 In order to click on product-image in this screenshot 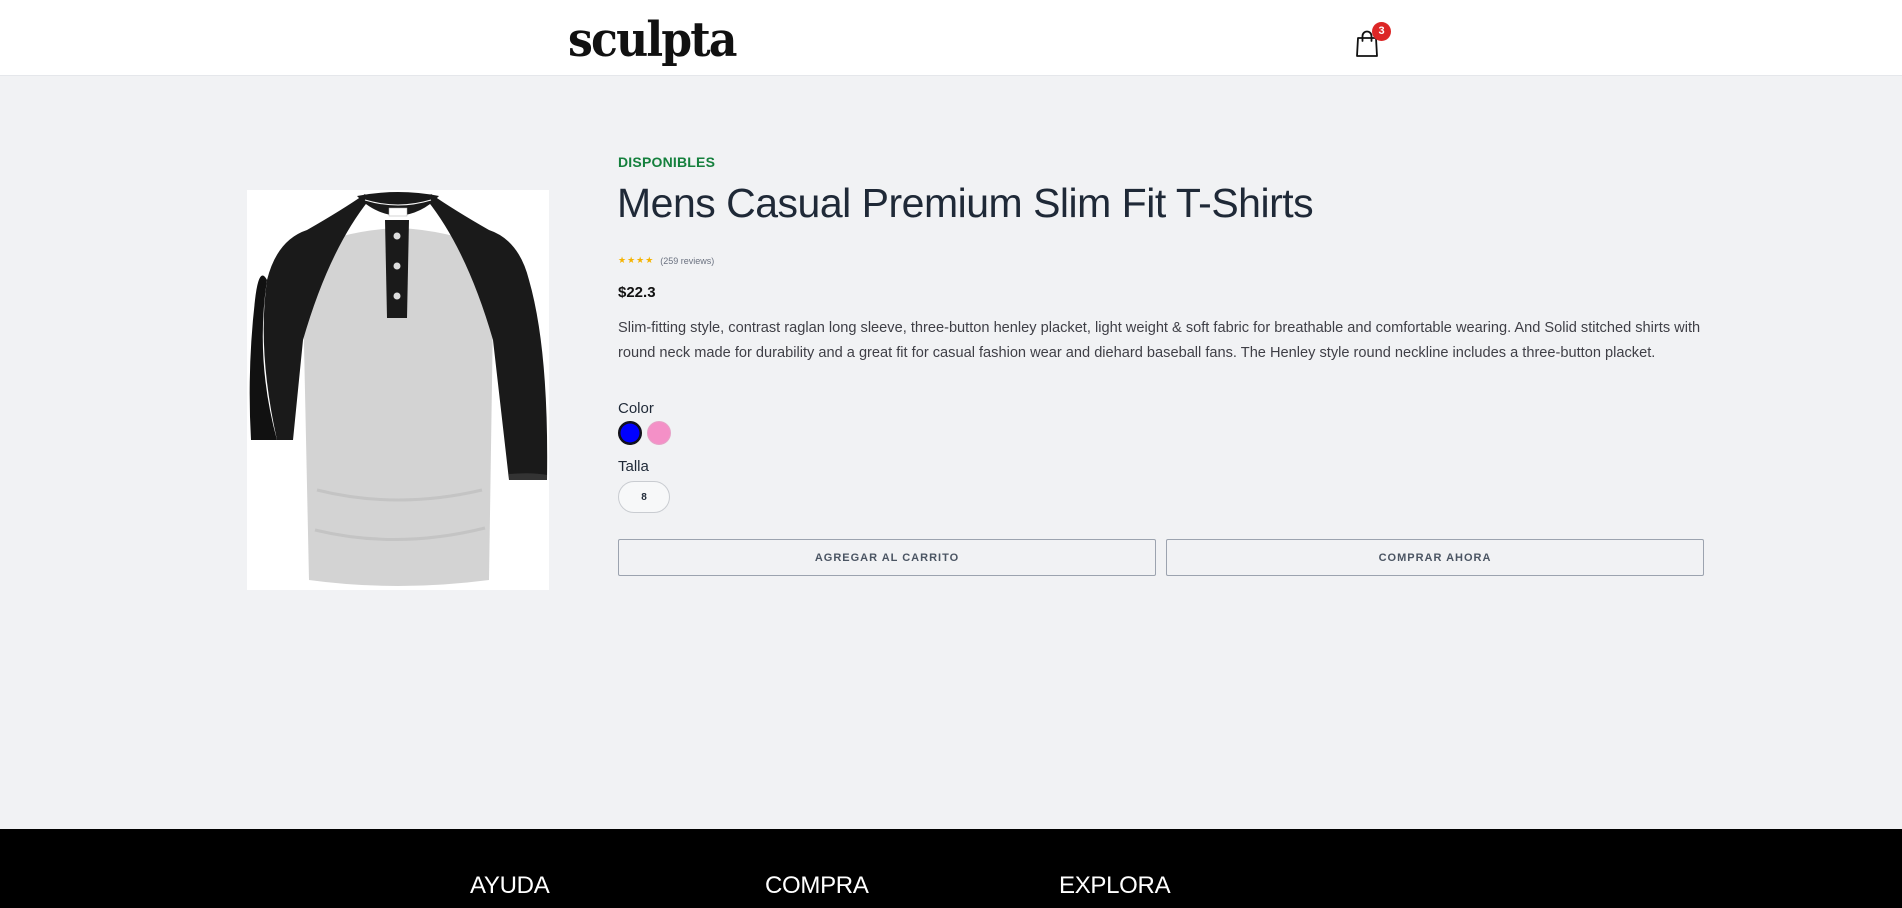, I will do `click(398, 390)`.